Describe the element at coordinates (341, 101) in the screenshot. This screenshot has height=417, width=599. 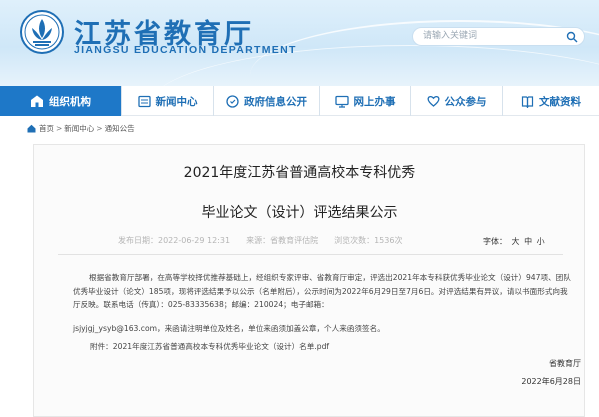
I see `monitor-icon` at that location.